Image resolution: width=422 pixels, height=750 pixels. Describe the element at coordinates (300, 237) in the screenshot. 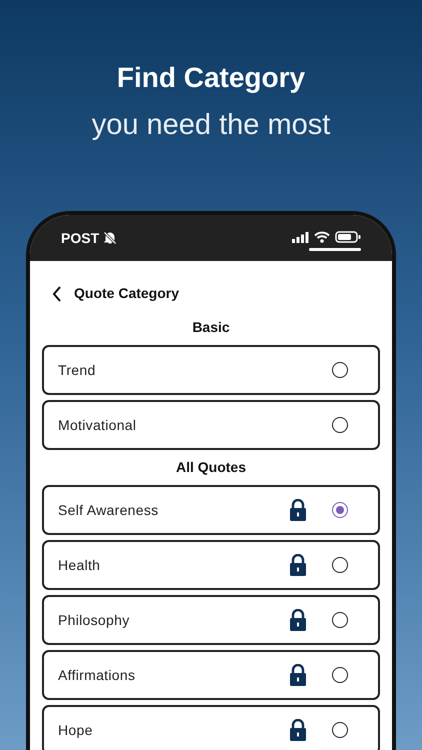

I see `signal-icon` at that location.